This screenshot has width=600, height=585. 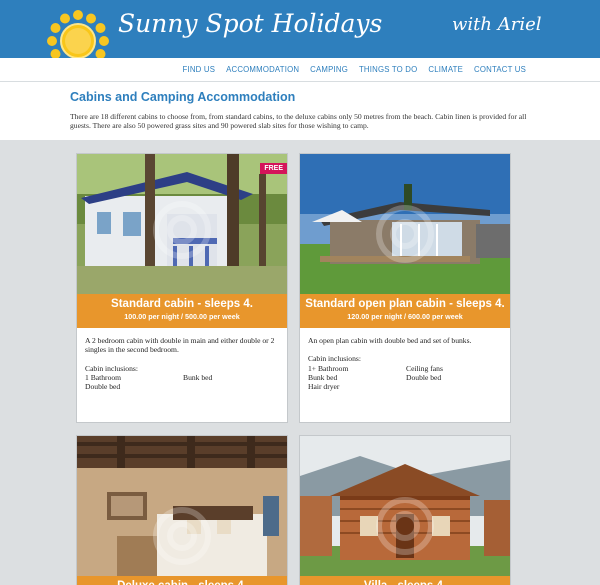 What do you see at coordinates (324, 387) in the screenshot?
I see `inclusion-item: Hair dryer` at bounding box center [324, 387].